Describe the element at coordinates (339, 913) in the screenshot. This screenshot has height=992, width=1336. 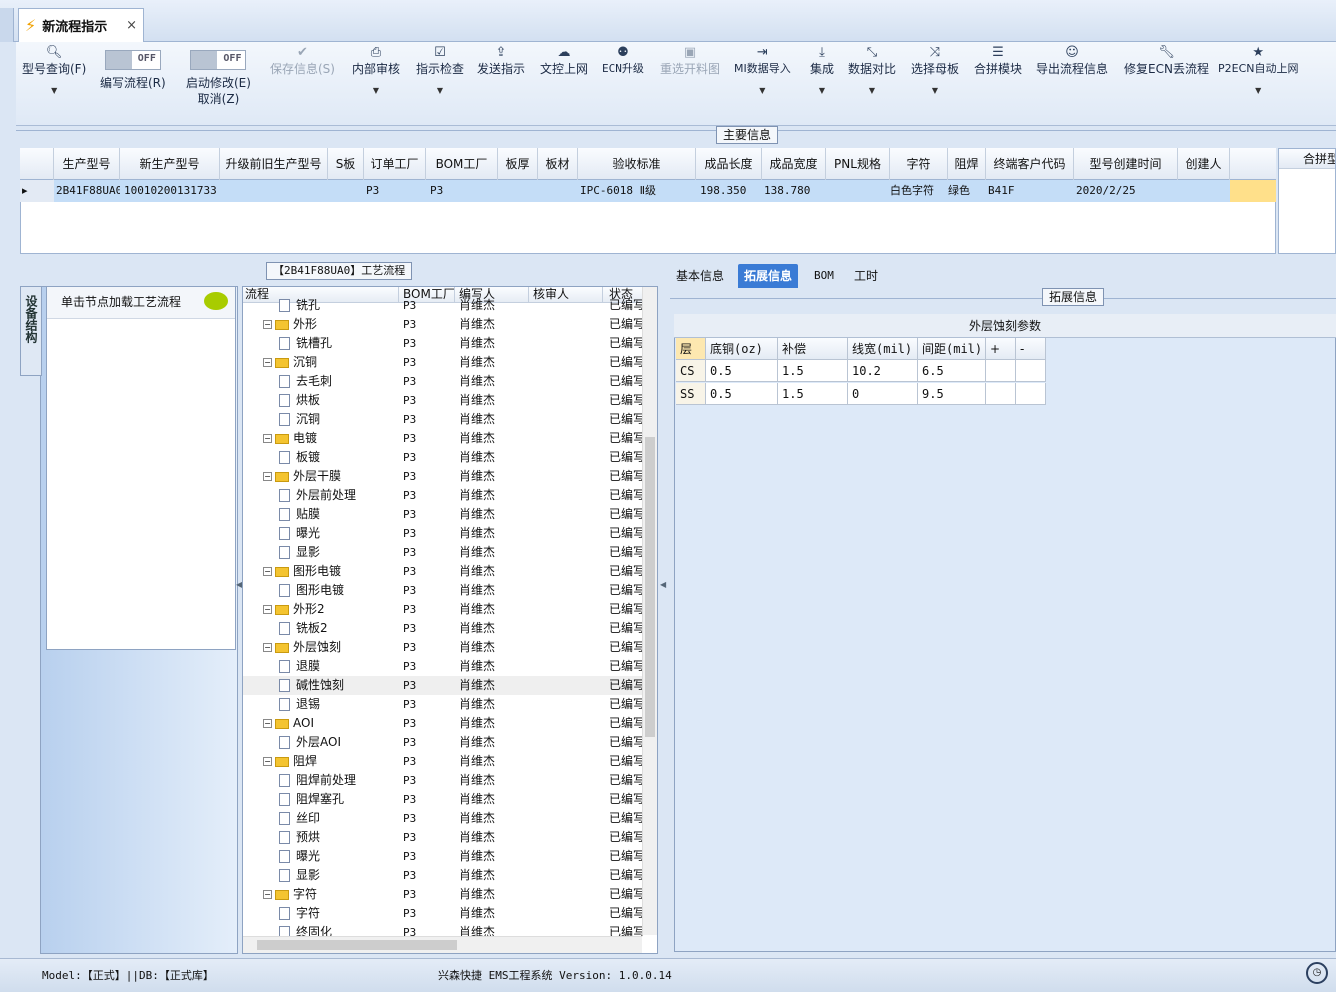
I see `tree-node: 字符` at that location.